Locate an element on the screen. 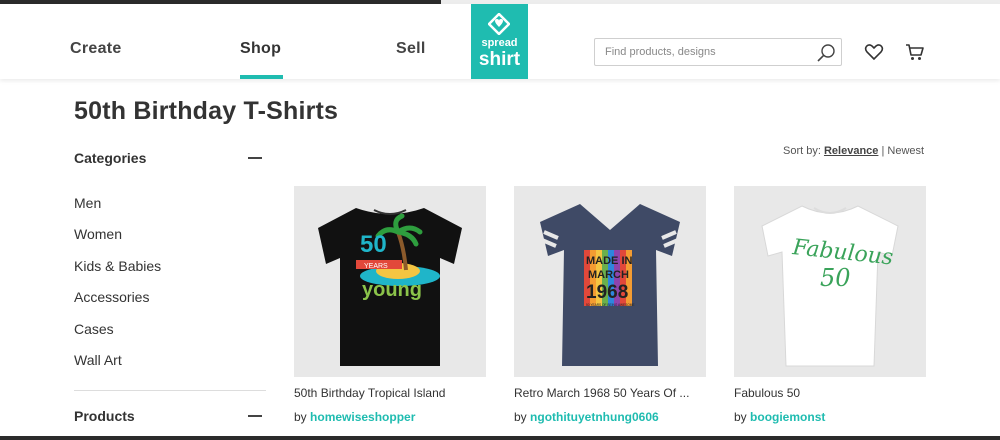 This screenshot has height=440, width=1000. product-designer: by homewiseshopper is located at coordinates (354, 417).